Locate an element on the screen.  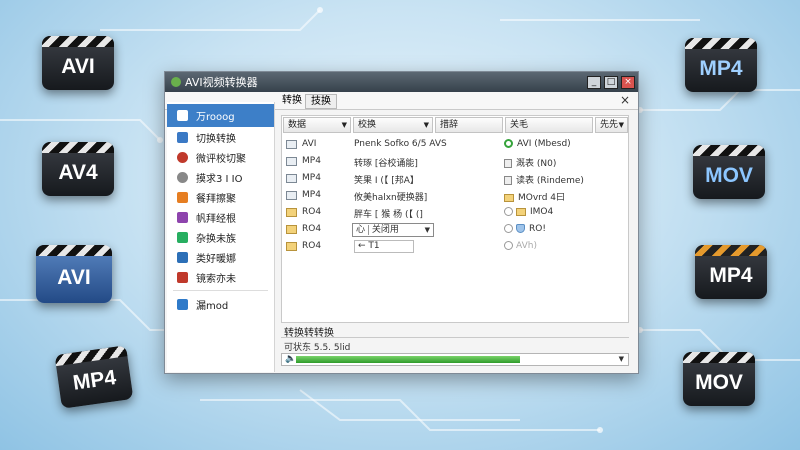
progress-status: 可状东 5.5. 5lid is located at coordinates (317, 348).